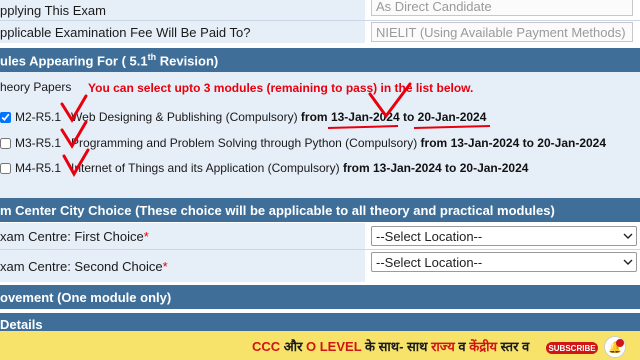 The width and height of the screenshot is (640, 360). What do you see at coordinates (572, 348) in the screenshot?
I see `subscribe-button: SUBSCRIBE` at bounding box center [572, 348].